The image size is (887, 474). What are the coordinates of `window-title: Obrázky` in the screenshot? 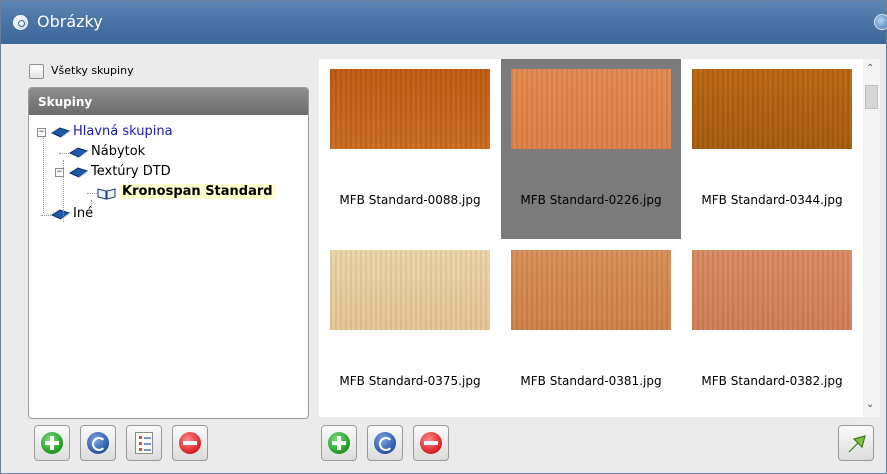 It's located at (70, 21).